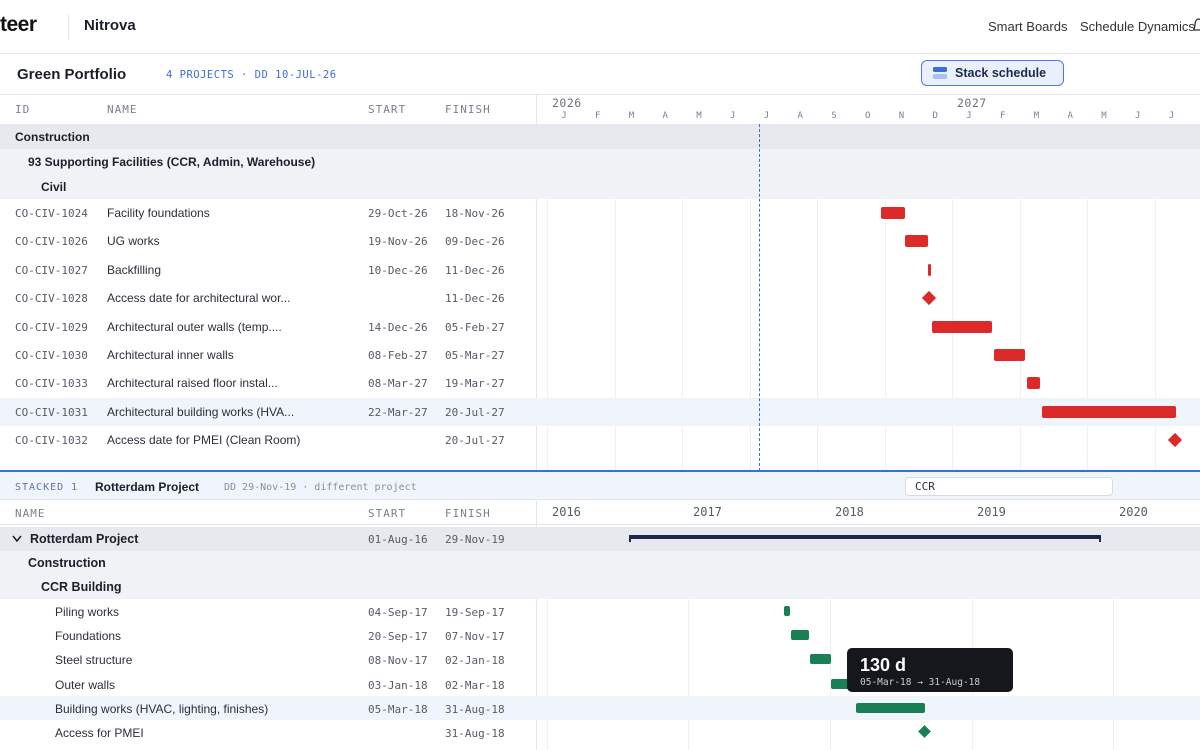 The image size is (1200, 750). I want to click on timeline-year: 2019, so click(991, 512).